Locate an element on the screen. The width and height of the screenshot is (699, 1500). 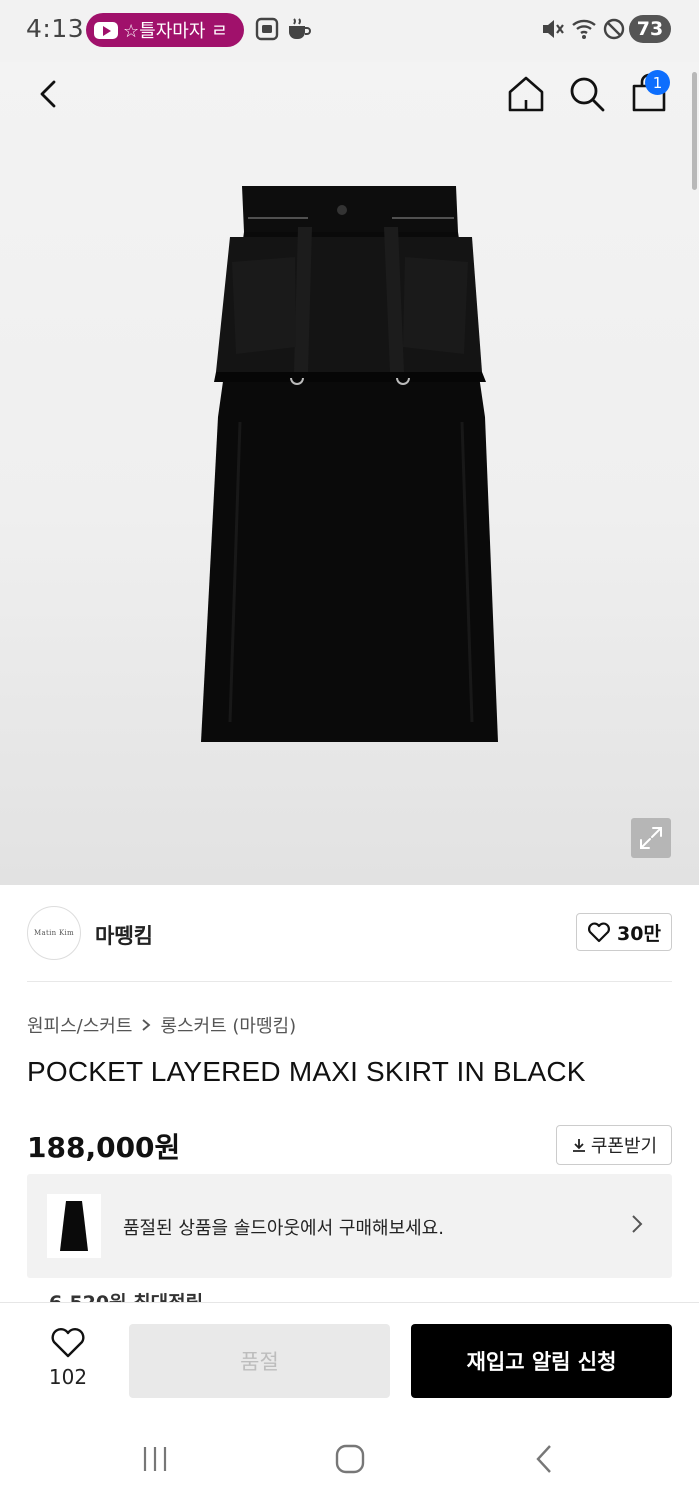
brand-like-button: 30만 is located at coordinates (624, 932).